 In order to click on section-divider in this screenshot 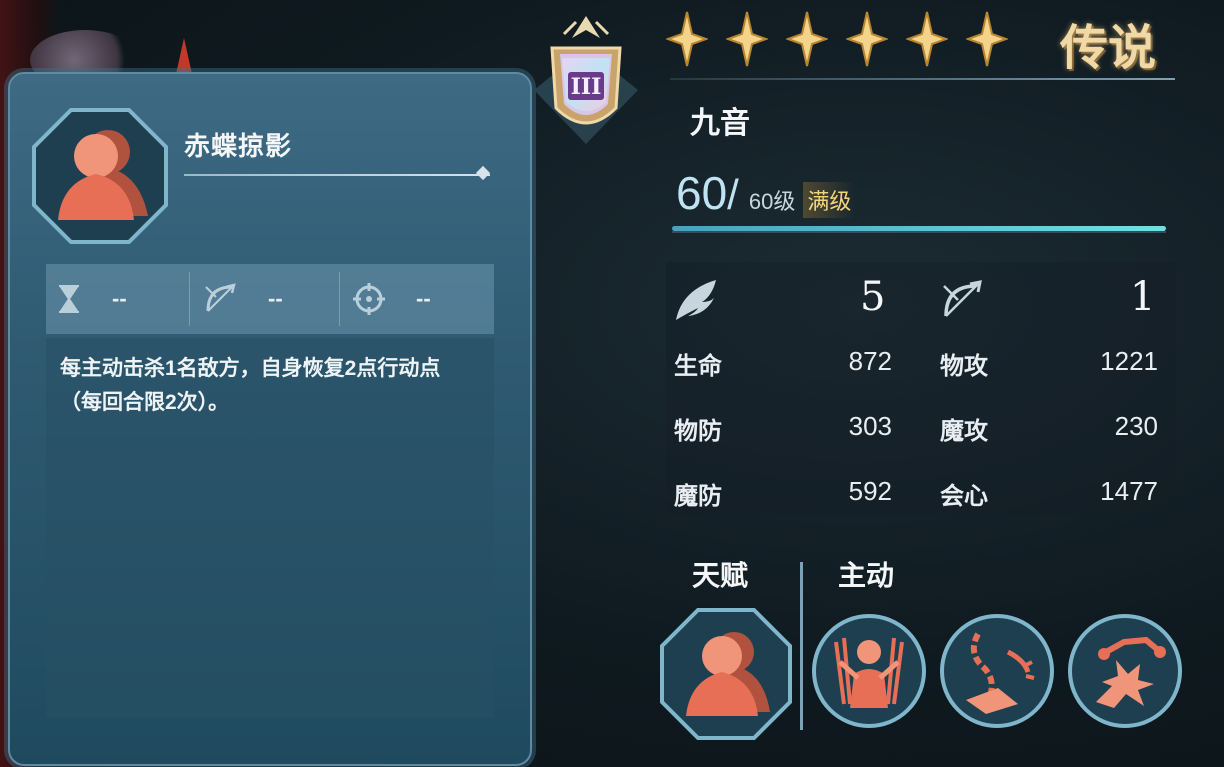, I will do `click(801, 646)`.